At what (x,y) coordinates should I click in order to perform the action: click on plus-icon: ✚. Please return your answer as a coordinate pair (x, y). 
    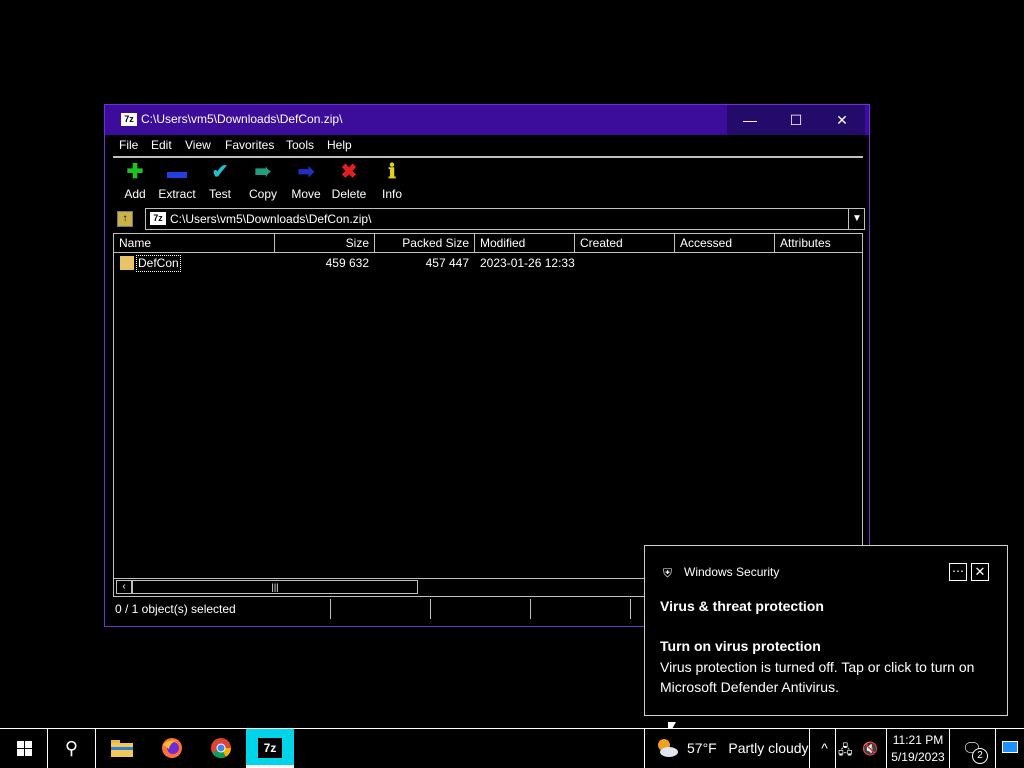
    Looking at the image, I should click on (135, 172).